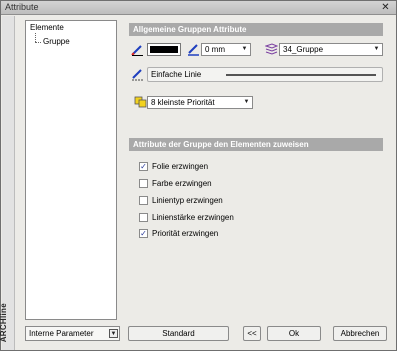 Image resolution: width=397 pixels, height=351 pixels. What do you see at coordinates (7, 183) in the screenshot?
I see `brand-strip: ARCHline` at bounding box center [7, 183].